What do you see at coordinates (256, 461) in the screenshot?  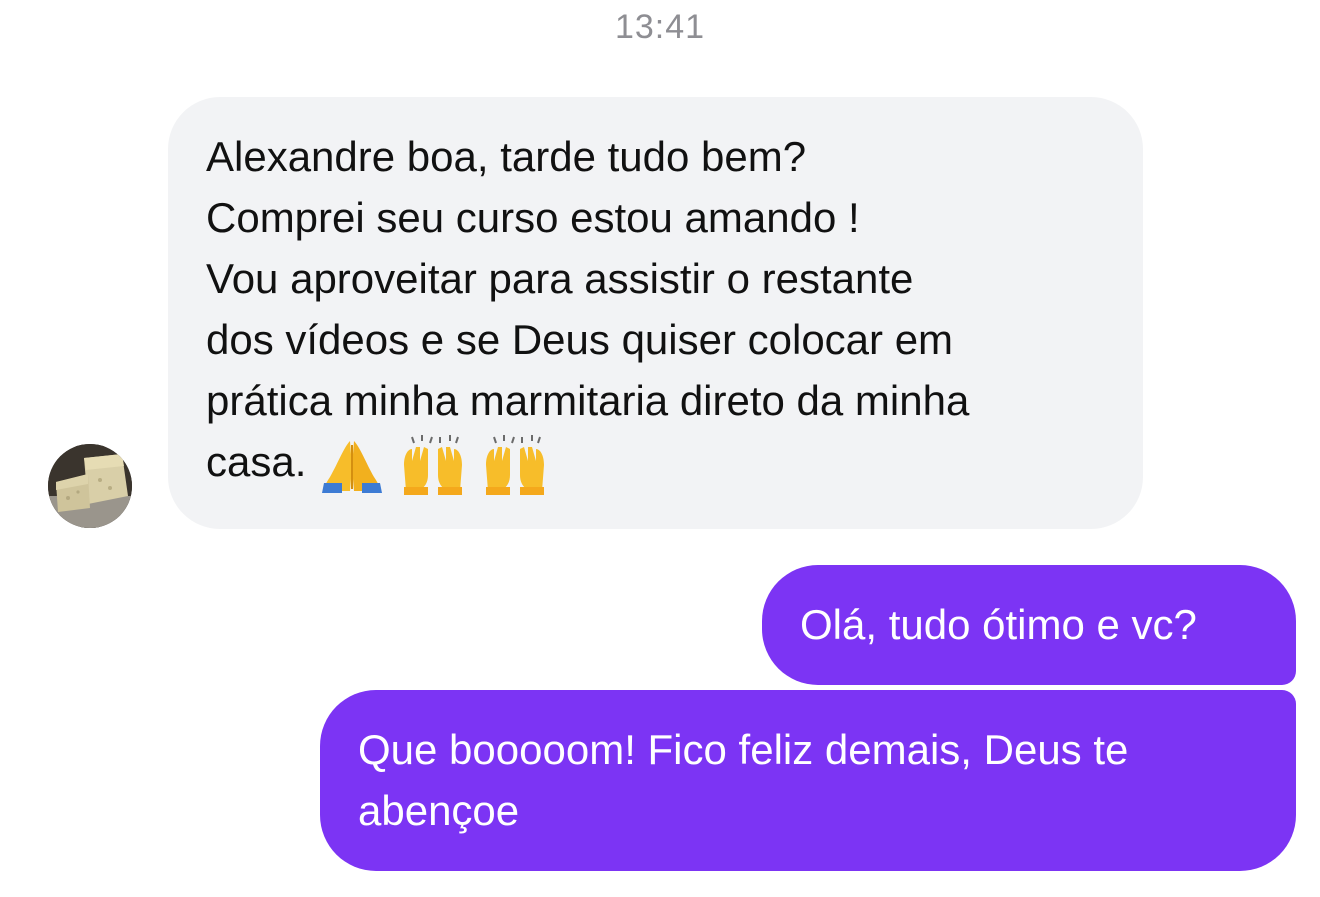 I see `message-line-text: casa.` at bounding box center [256, 461].